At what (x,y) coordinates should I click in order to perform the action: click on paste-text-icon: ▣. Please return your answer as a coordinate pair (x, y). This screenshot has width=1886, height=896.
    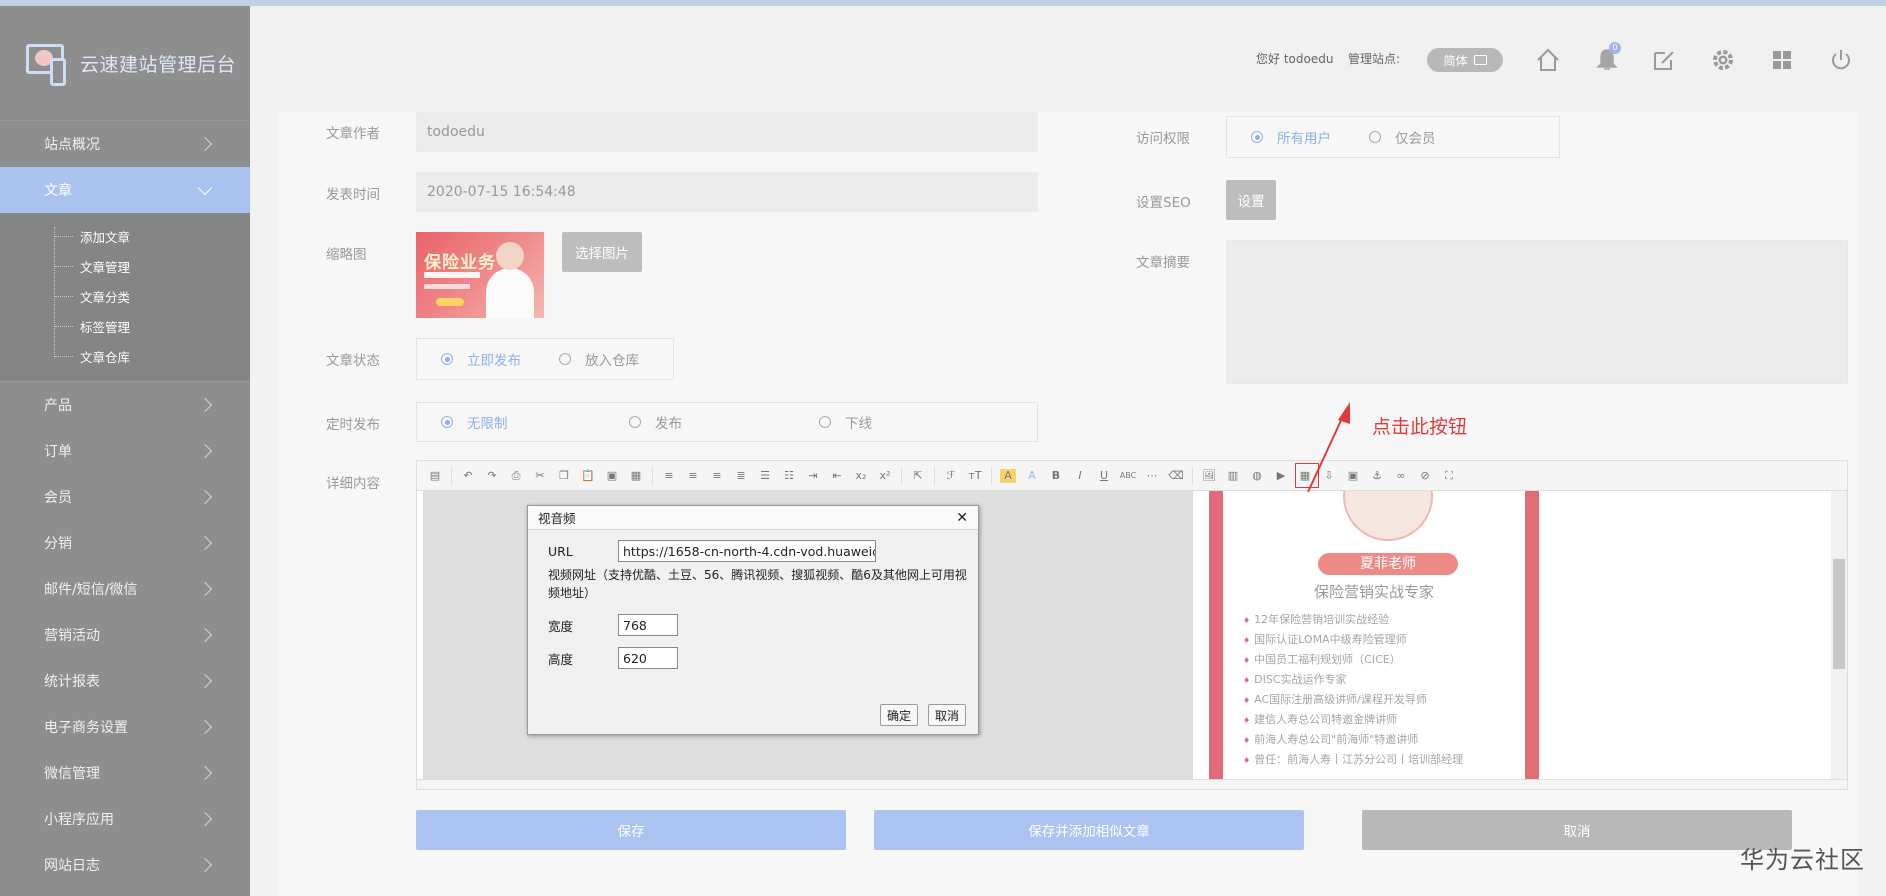
    Looking at the image, I should click on (612, 476).